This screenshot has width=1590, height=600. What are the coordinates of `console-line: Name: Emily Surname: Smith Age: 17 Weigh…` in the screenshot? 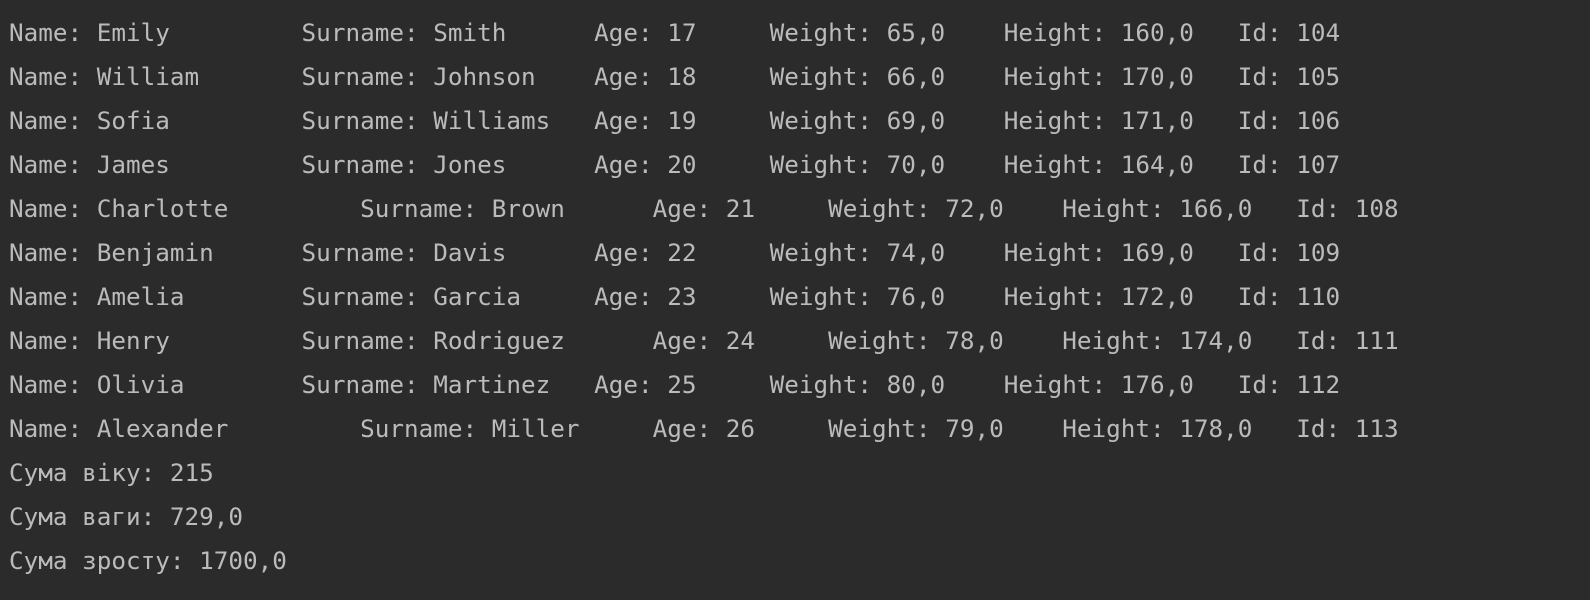 It's located at (675, 32).